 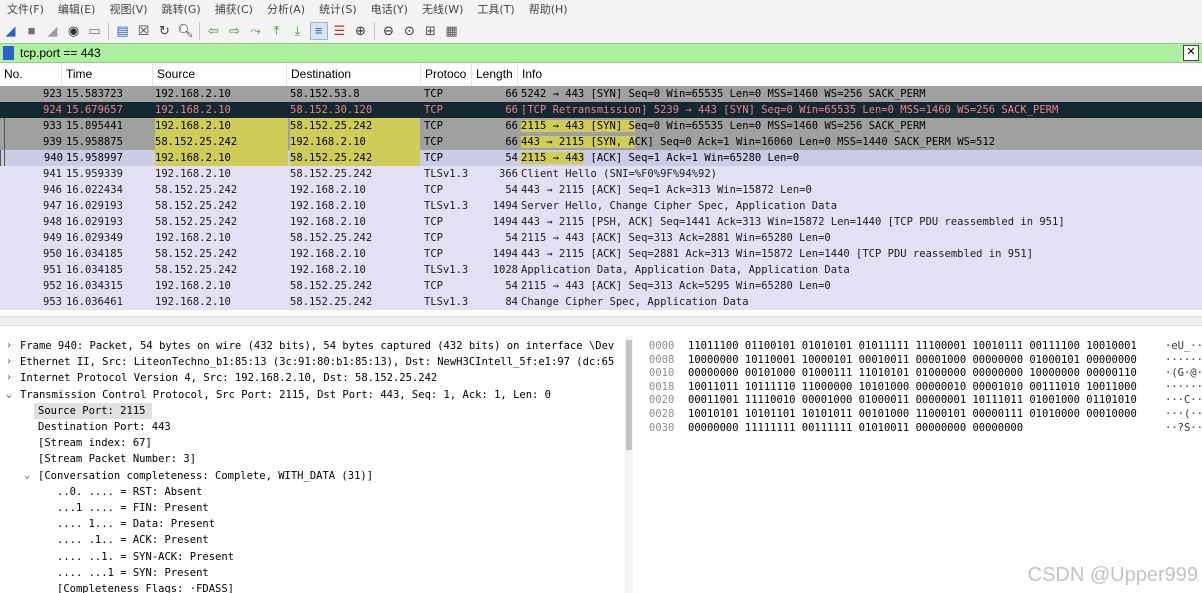 What do you see at coordinates (256, 31) in the screenshot?
I see `go-to-packet-icon: ⤳` at bounding box center [256, 31].